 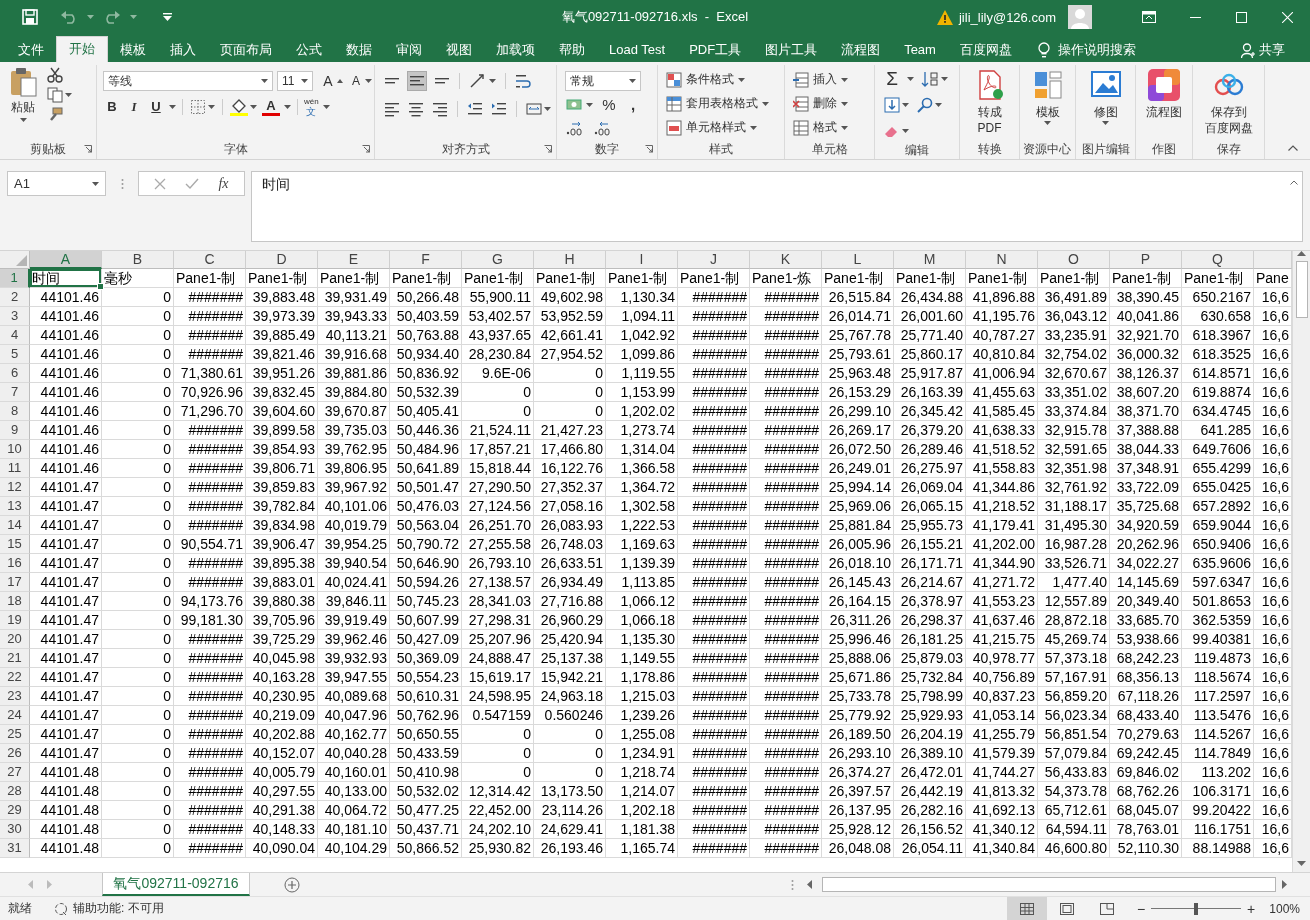 I want to click on cell: 71,380.61, so click(x=210, y=373).